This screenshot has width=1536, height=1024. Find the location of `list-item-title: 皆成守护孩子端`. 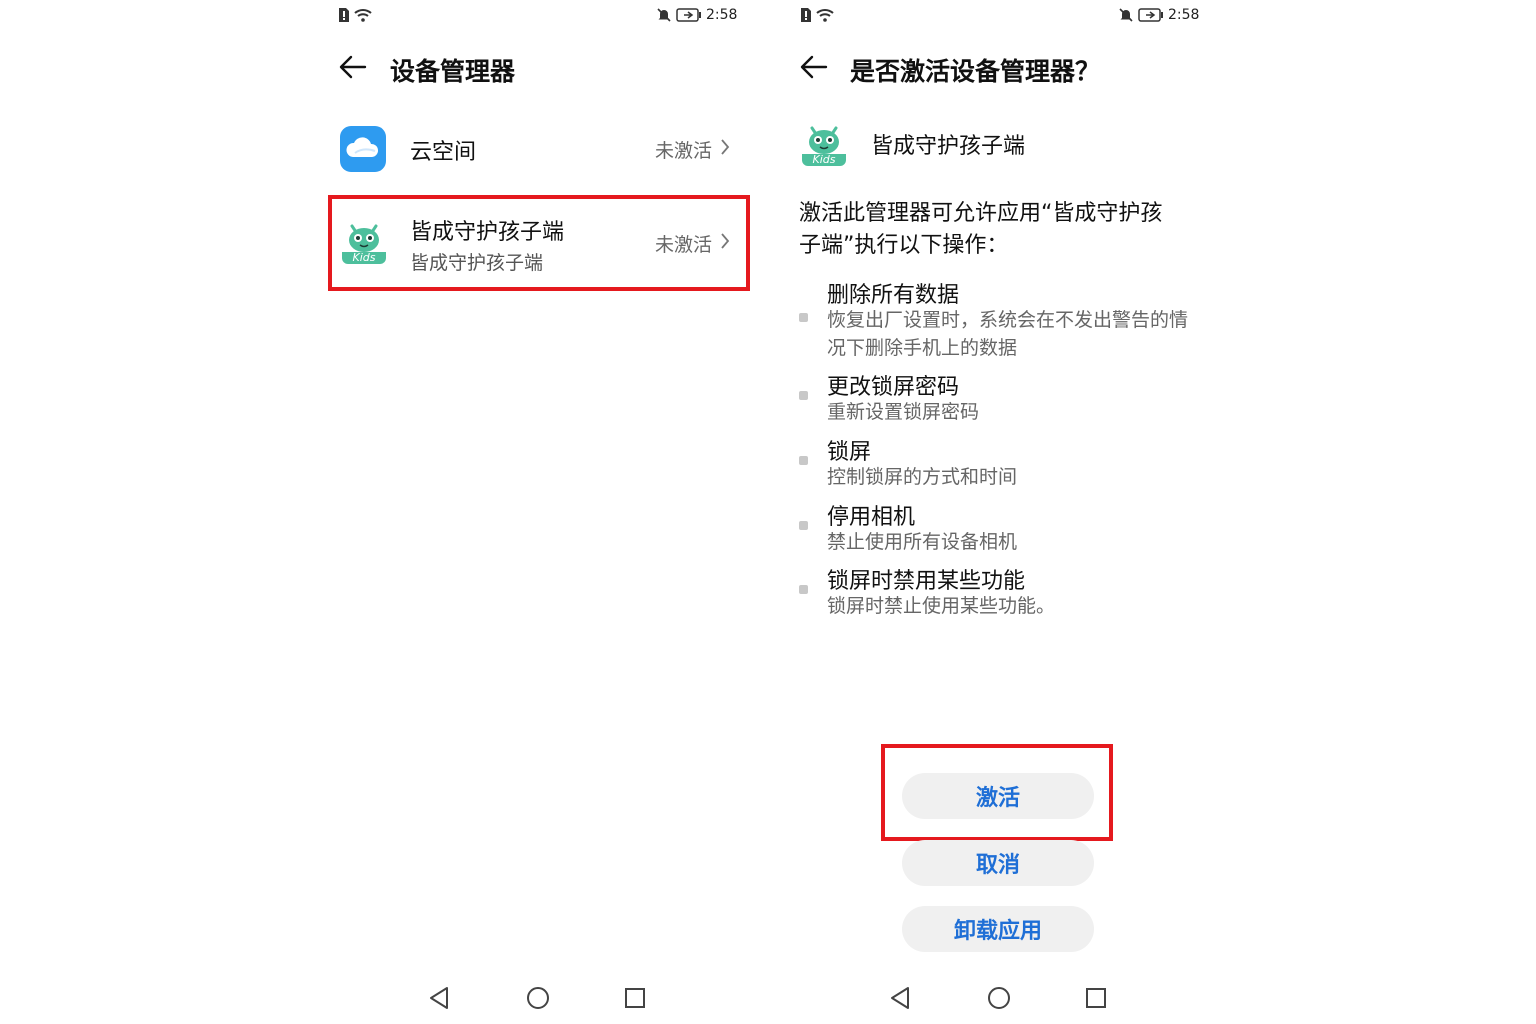

list-item-title: 皆成守护孩子端 is located at coordinates (487, 232).